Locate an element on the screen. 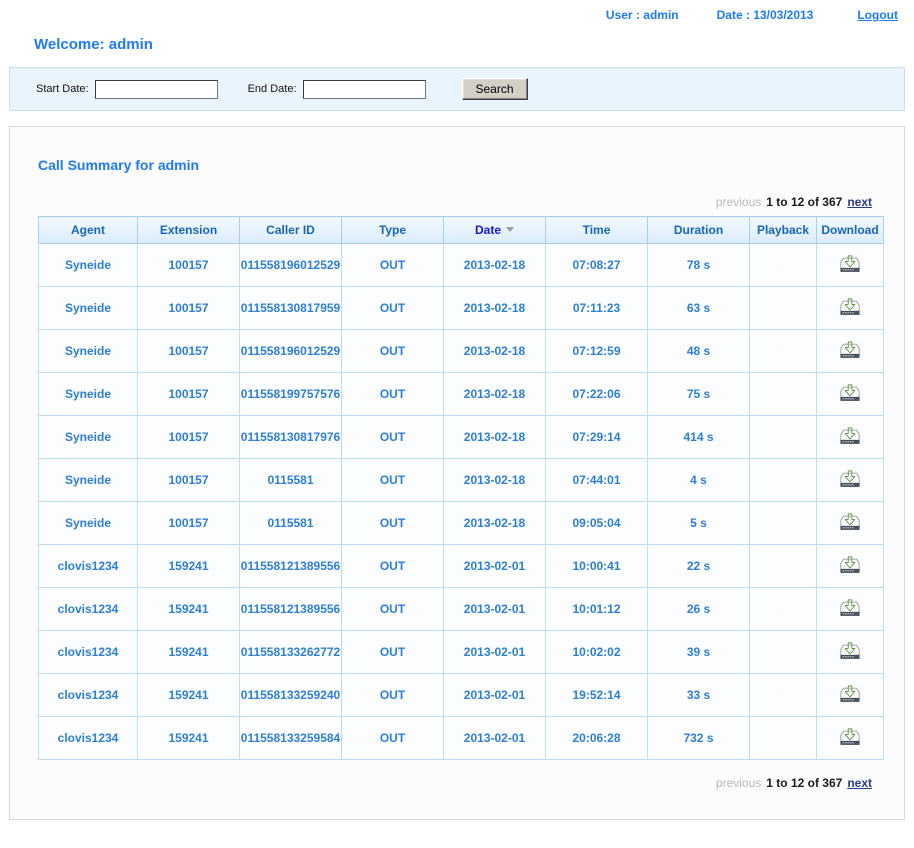 The width and height of the screenshot is (914, 848). cell-caller-id: 011558133262772 is located at coordinates (290, 652).